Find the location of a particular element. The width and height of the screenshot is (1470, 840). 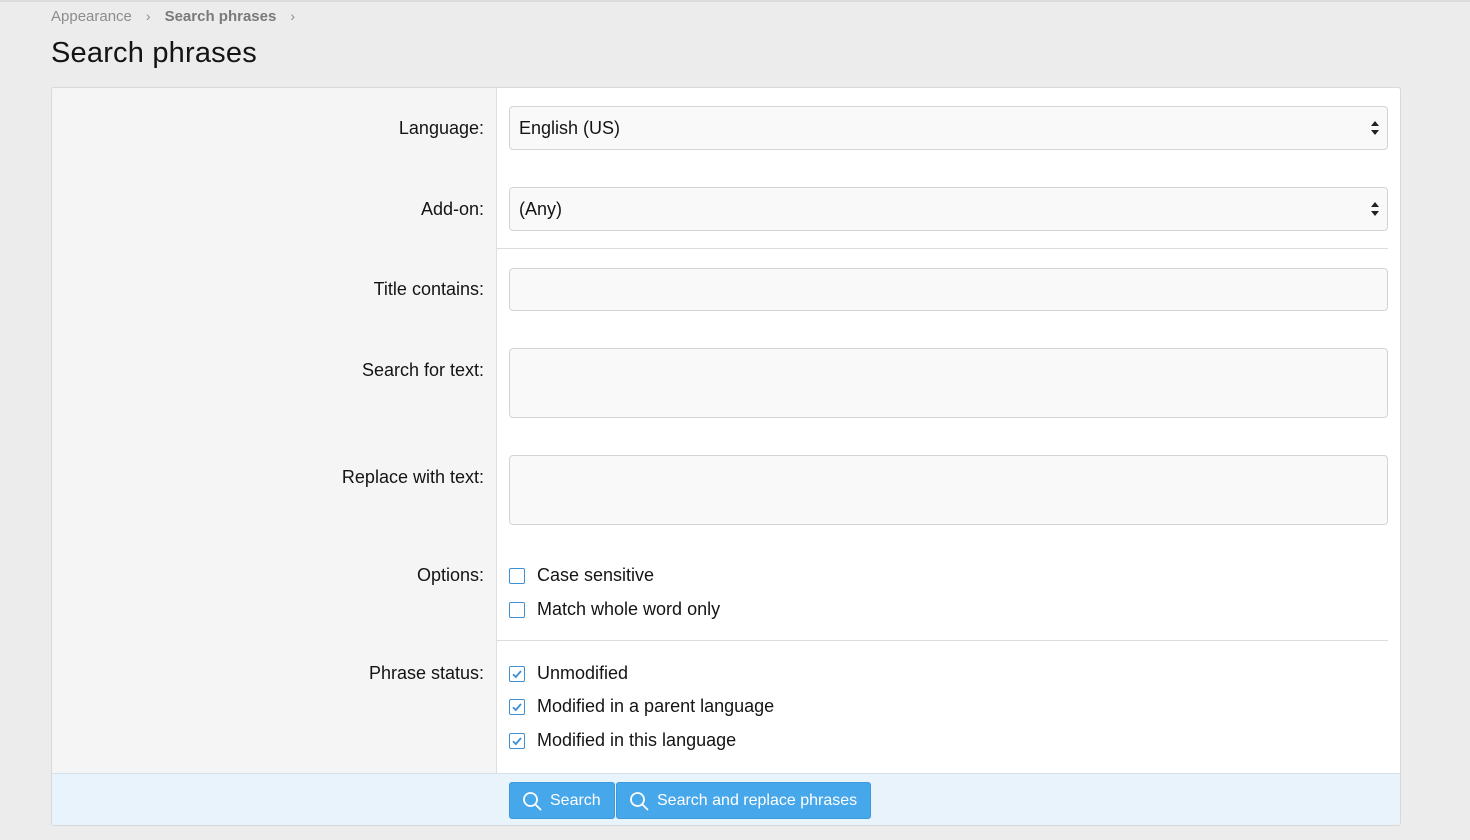

options-label: Options: is located at coordinates (450, 575).